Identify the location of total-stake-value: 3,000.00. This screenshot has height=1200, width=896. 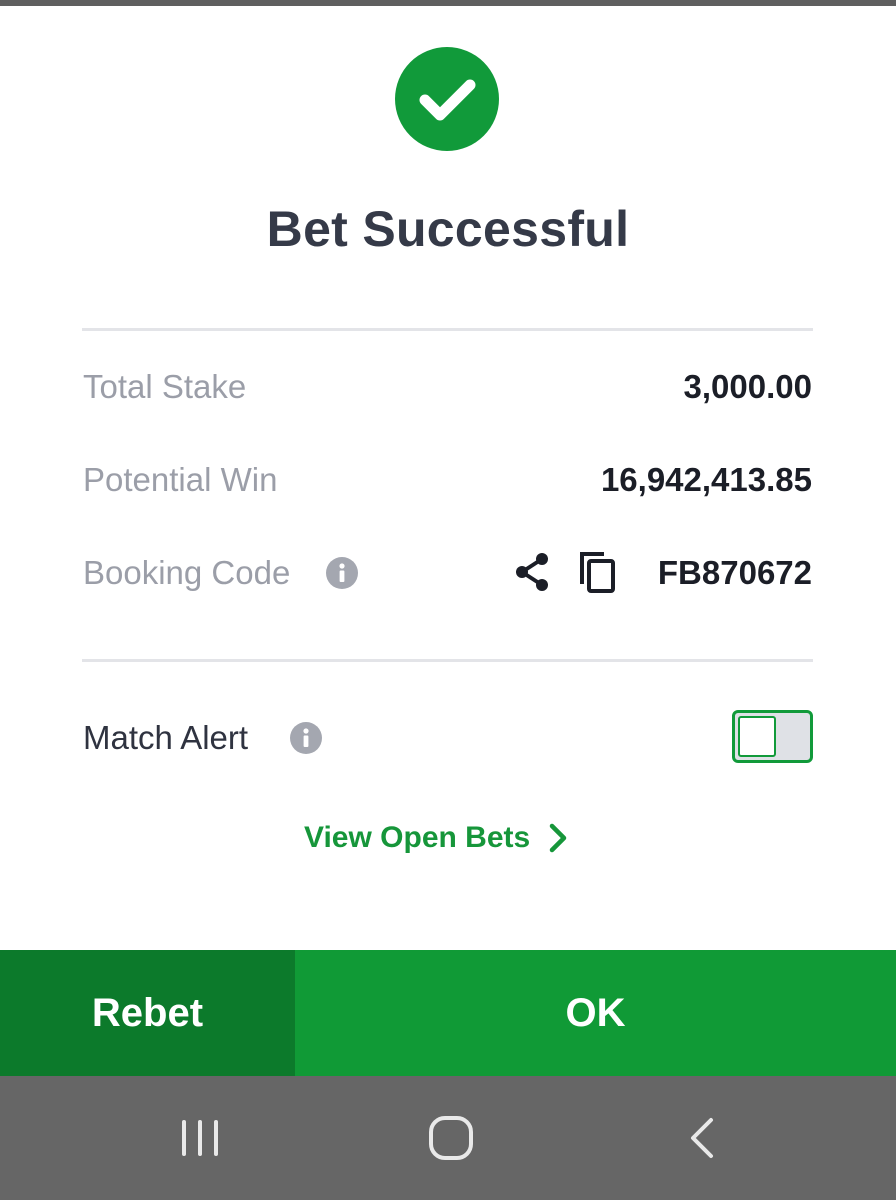
(747, 386).